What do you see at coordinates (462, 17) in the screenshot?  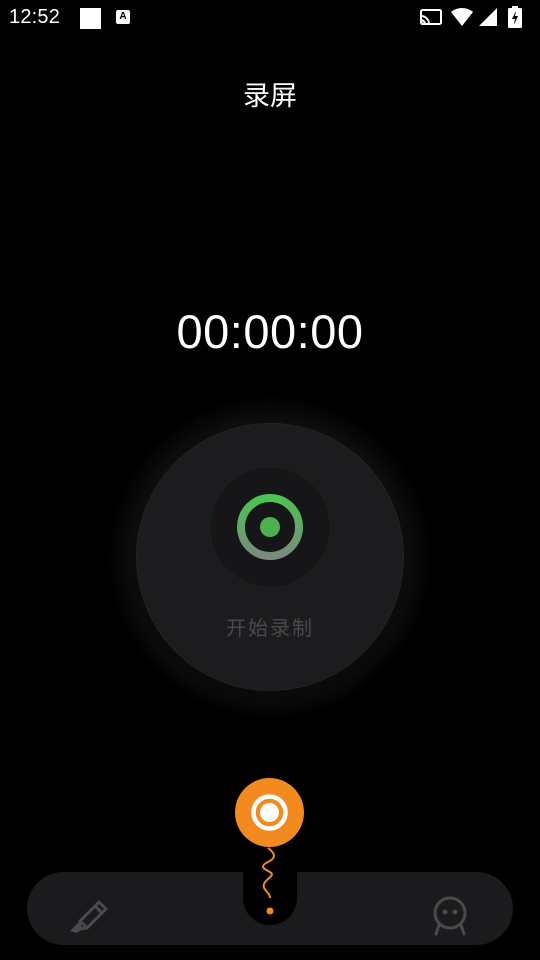 I see `wifi-icon` at bounding box center [462, 17].